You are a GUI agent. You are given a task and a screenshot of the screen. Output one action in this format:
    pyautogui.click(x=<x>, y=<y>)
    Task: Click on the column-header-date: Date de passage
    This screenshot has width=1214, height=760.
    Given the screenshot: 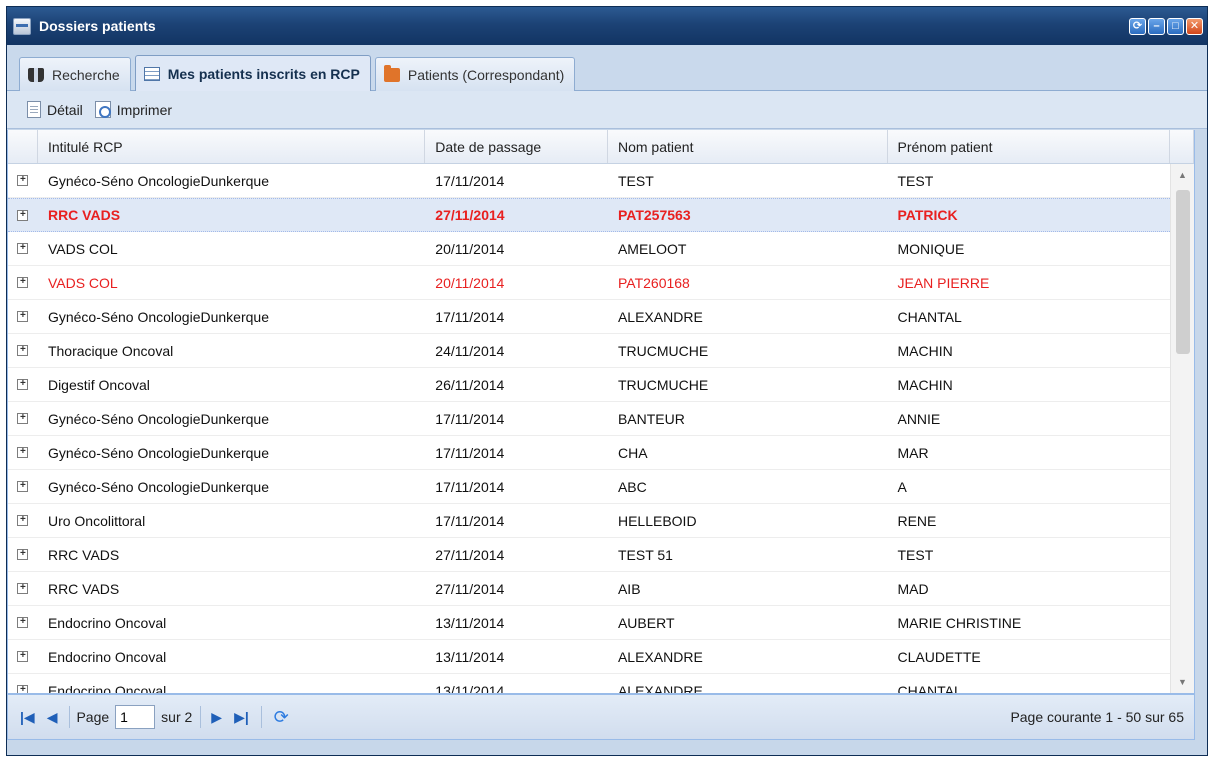 What is the action you would take?
    pyautogui.click(x=516, y=146)
    